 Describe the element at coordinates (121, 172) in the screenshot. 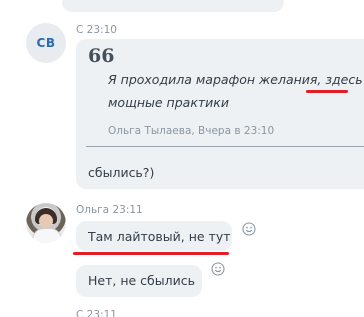

I see `message-text: сбылись?)` at that location.